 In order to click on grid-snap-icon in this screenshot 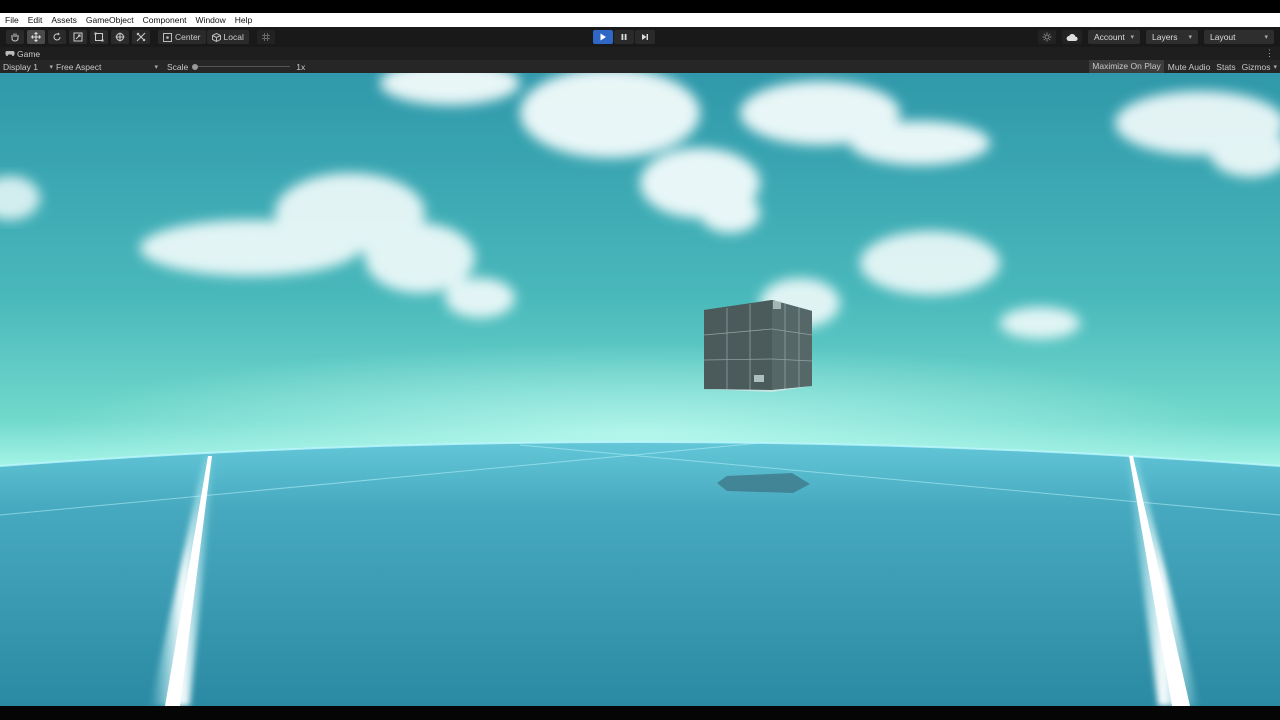, I will do `click(265, 37)`.